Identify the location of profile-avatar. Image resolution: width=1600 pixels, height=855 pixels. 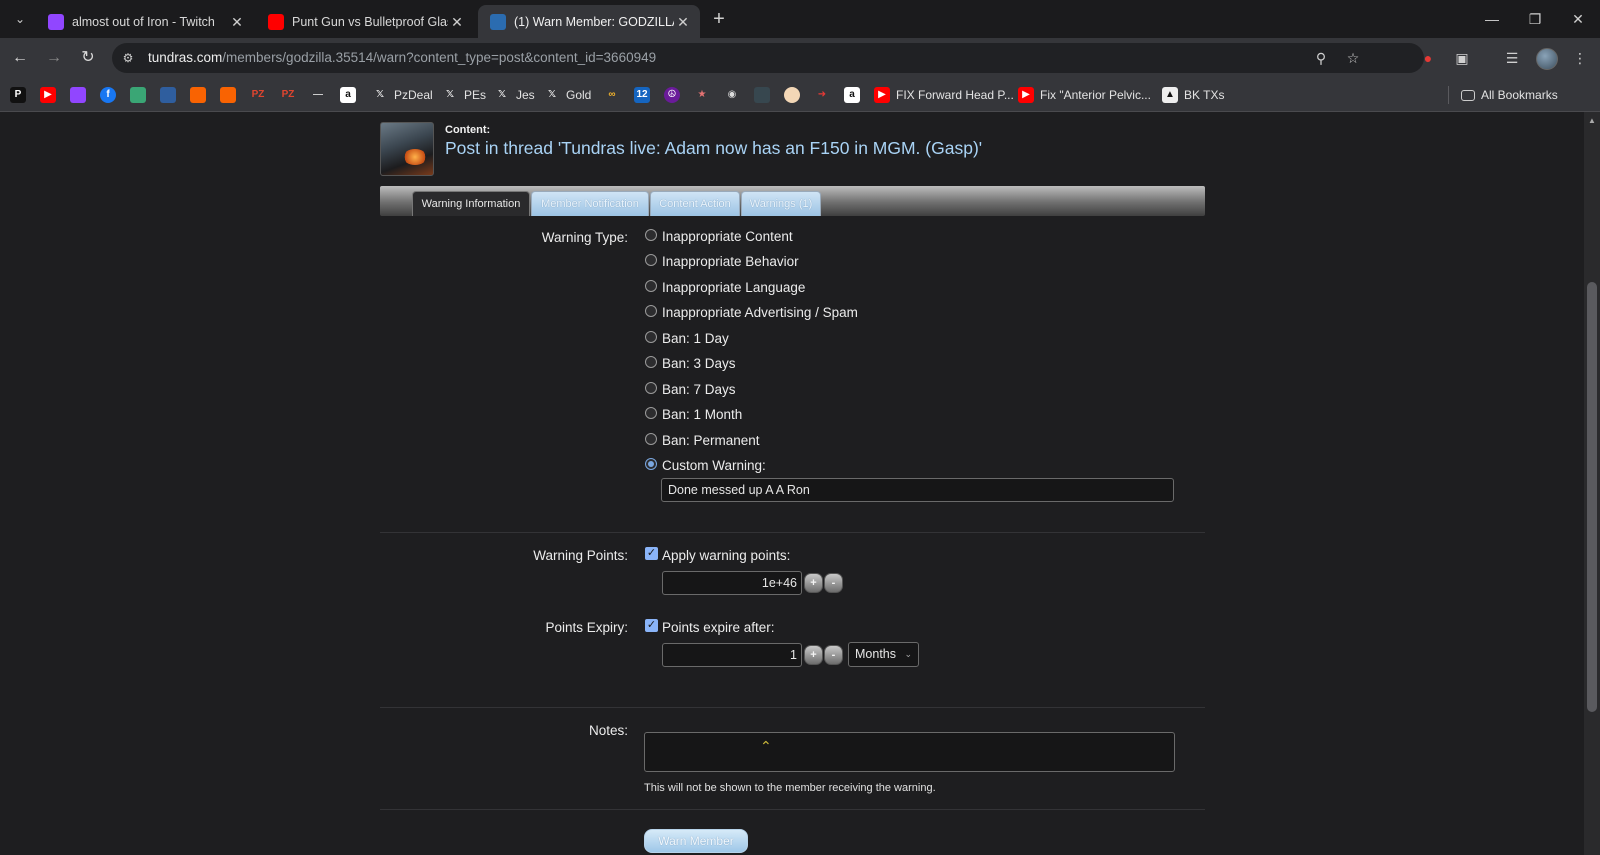
(1547, 59).